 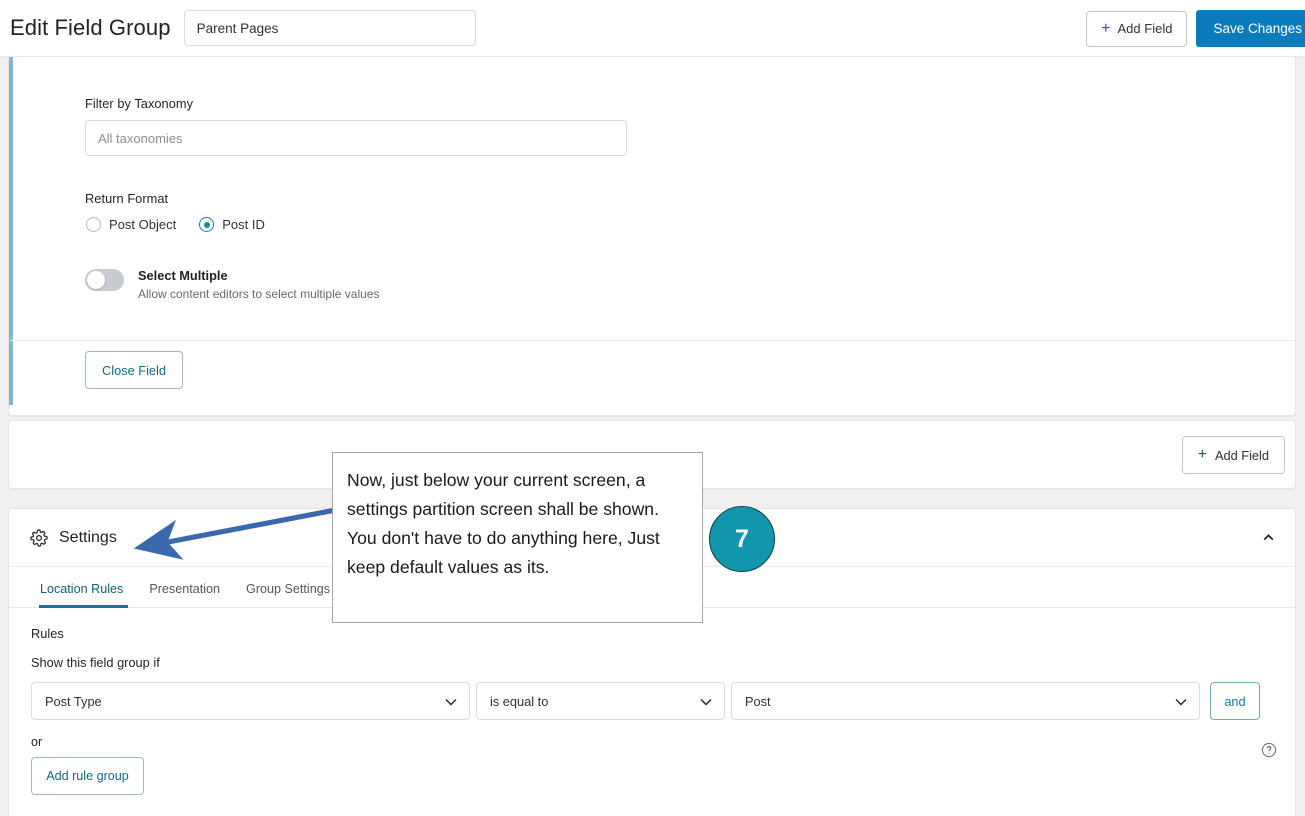 What do you see at coordinates (104, 280) in the screenshot?
I see `select-multiple-toggle` at bounding box center [104, 280].